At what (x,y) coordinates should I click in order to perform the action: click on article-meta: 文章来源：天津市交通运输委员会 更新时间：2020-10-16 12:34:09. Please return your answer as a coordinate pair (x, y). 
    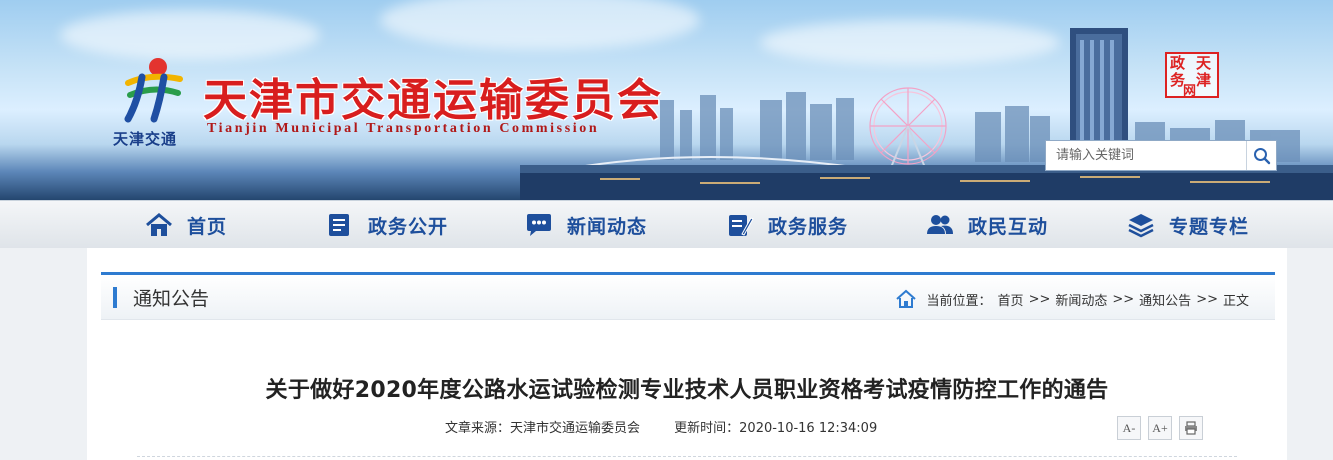
    Looking at the image, I should click on (676, 426).